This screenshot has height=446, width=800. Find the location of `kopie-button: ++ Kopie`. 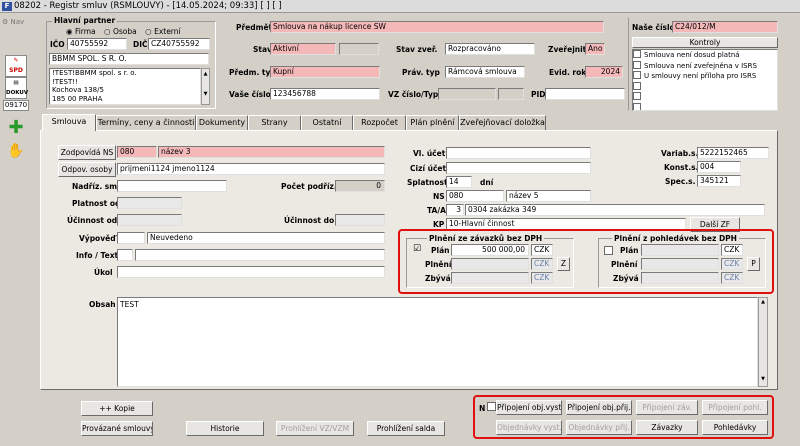

kopie-button: ++ Kopie is located at coordinates (117, 408).